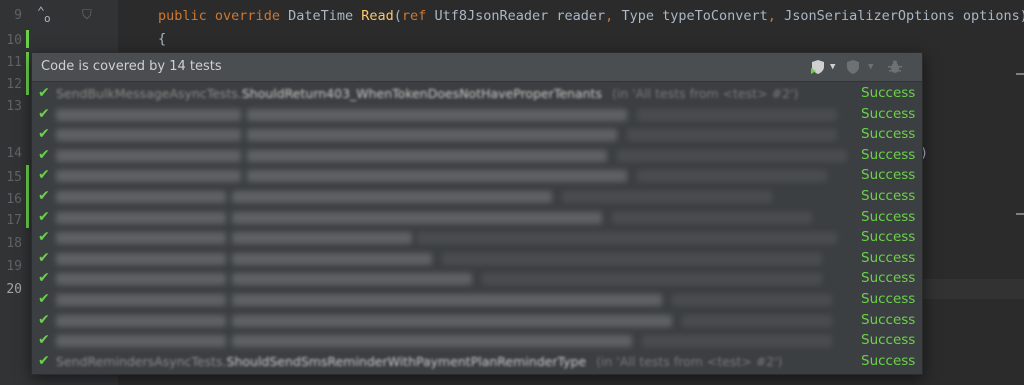  Describe the element at coordinates (581, 16) in the screenshot. I see `param-name: reader` at that location.